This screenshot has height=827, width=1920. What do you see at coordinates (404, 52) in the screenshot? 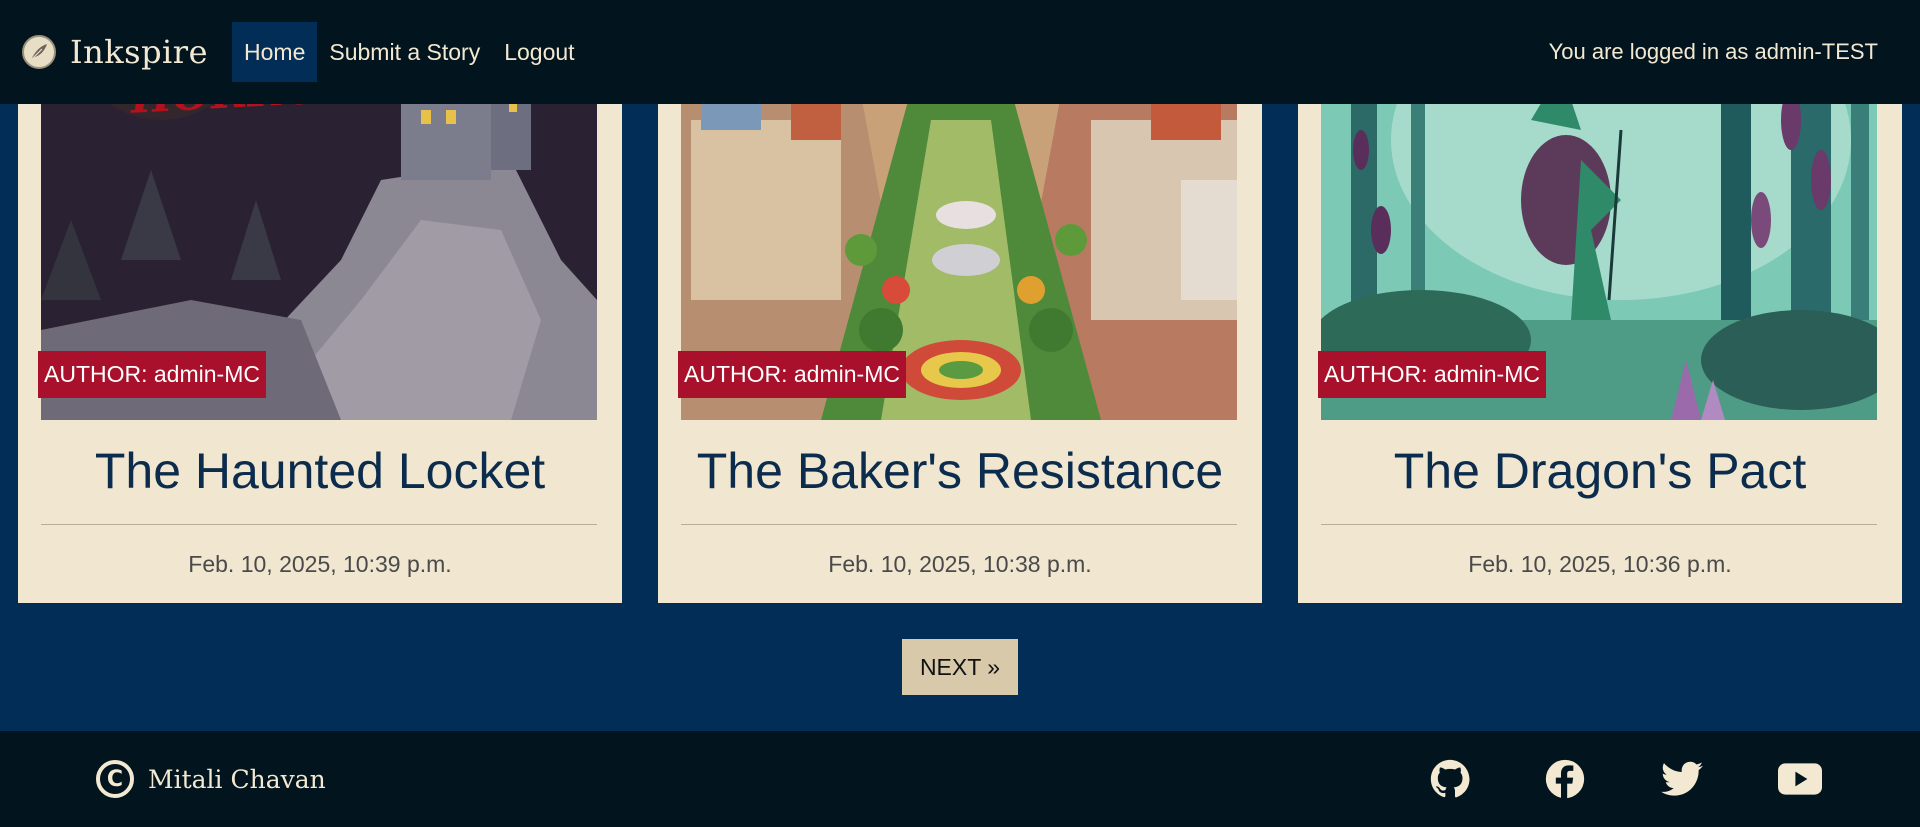
I see `nav-submit-story-link: Submit a Story` at bounding box center [404, 52].